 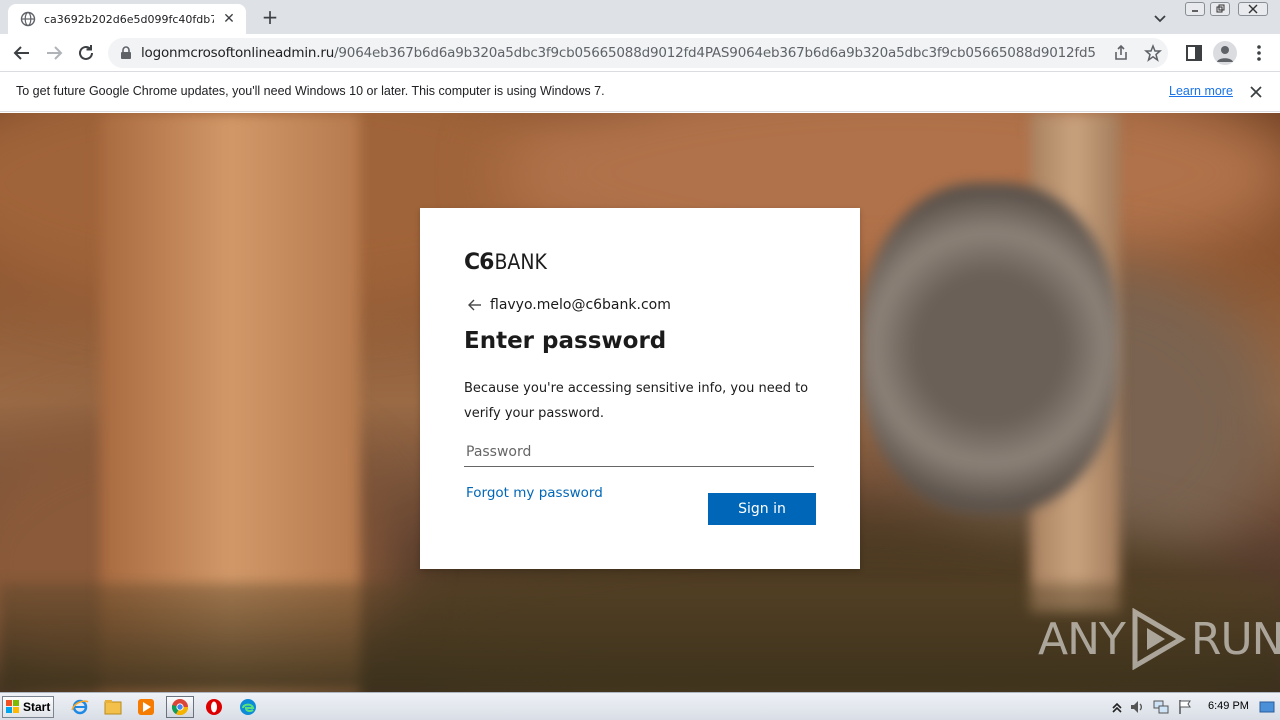 I want to click on action-center-flag-icon, so click(x=1185, y=707).